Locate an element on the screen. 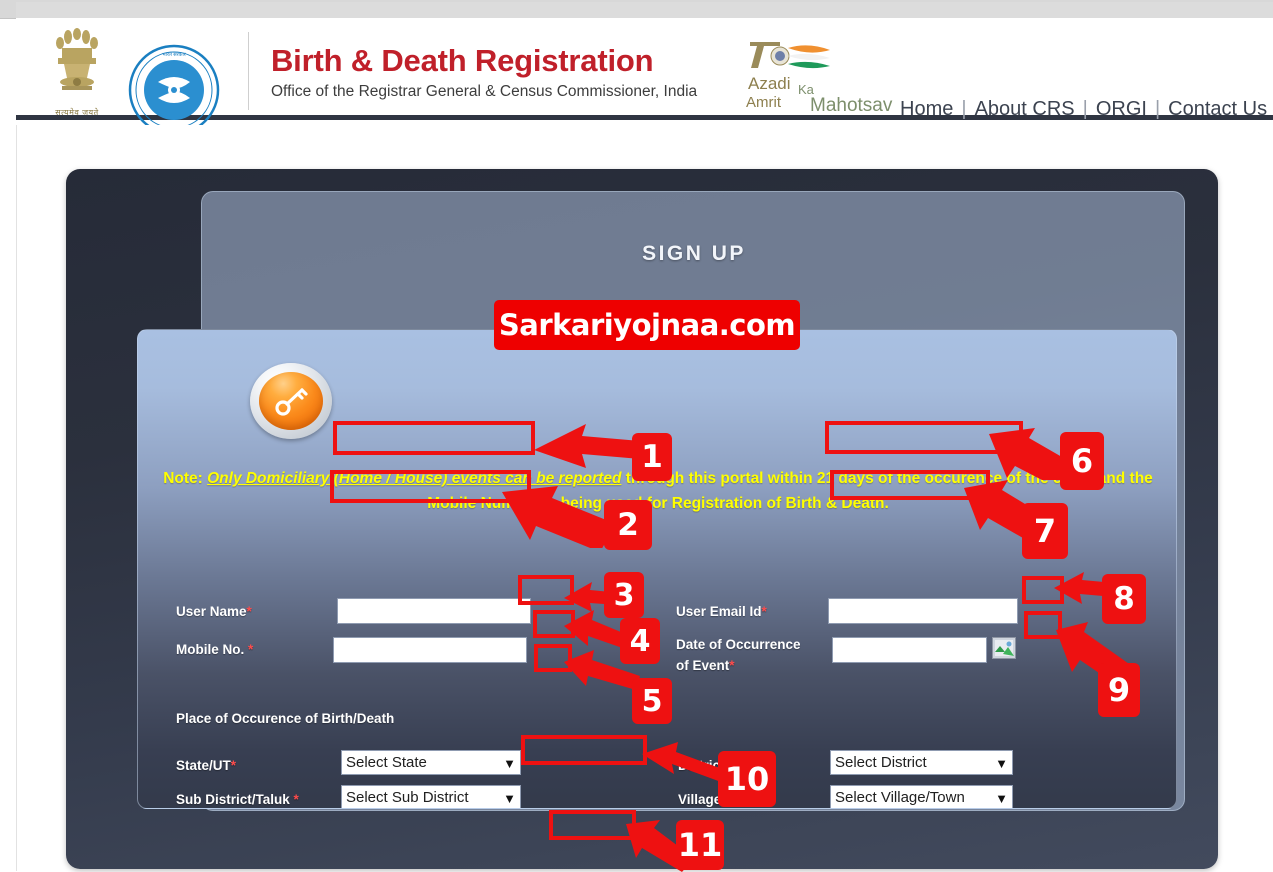 This screenshot has width=1273, height=872. user-email-input is located at coordinates (923, 611).